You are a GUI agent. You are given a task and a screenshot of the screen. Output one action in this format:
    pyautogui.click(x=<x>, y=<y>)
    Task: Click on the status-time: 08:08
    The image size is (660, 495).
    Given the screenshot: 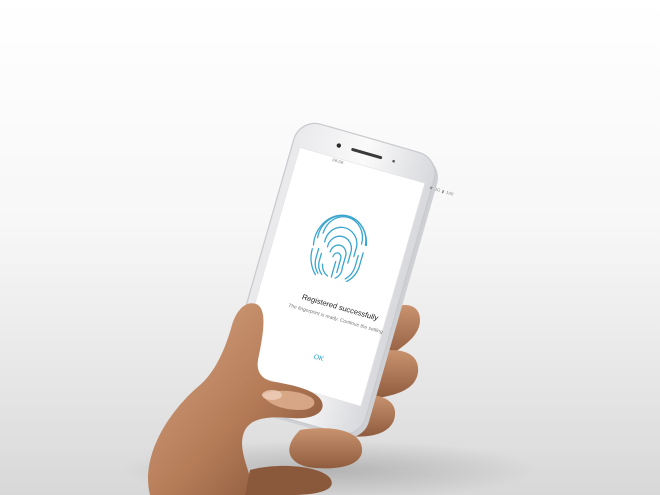 What is the action you would take?
    pyautogui.click(x=338, y=160)
    